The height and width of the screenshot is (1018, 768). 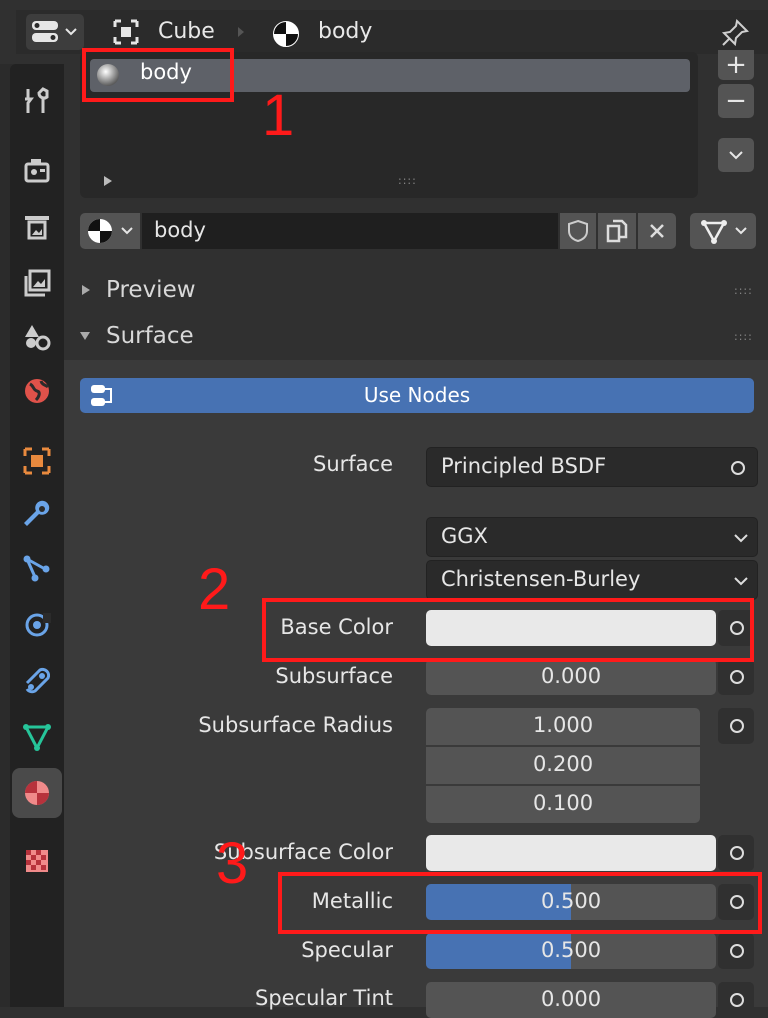 I want to click on output-icon, so click(x=37, y=228).